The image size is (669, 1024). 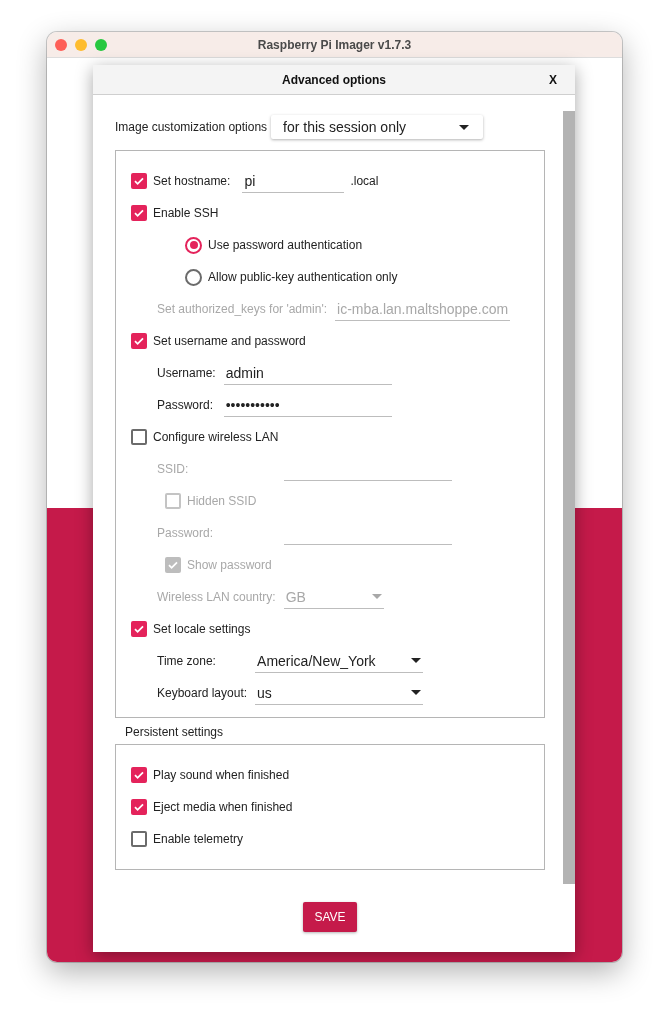 I want to click on checkbox-label: Show password, so click(x=229, y=565).